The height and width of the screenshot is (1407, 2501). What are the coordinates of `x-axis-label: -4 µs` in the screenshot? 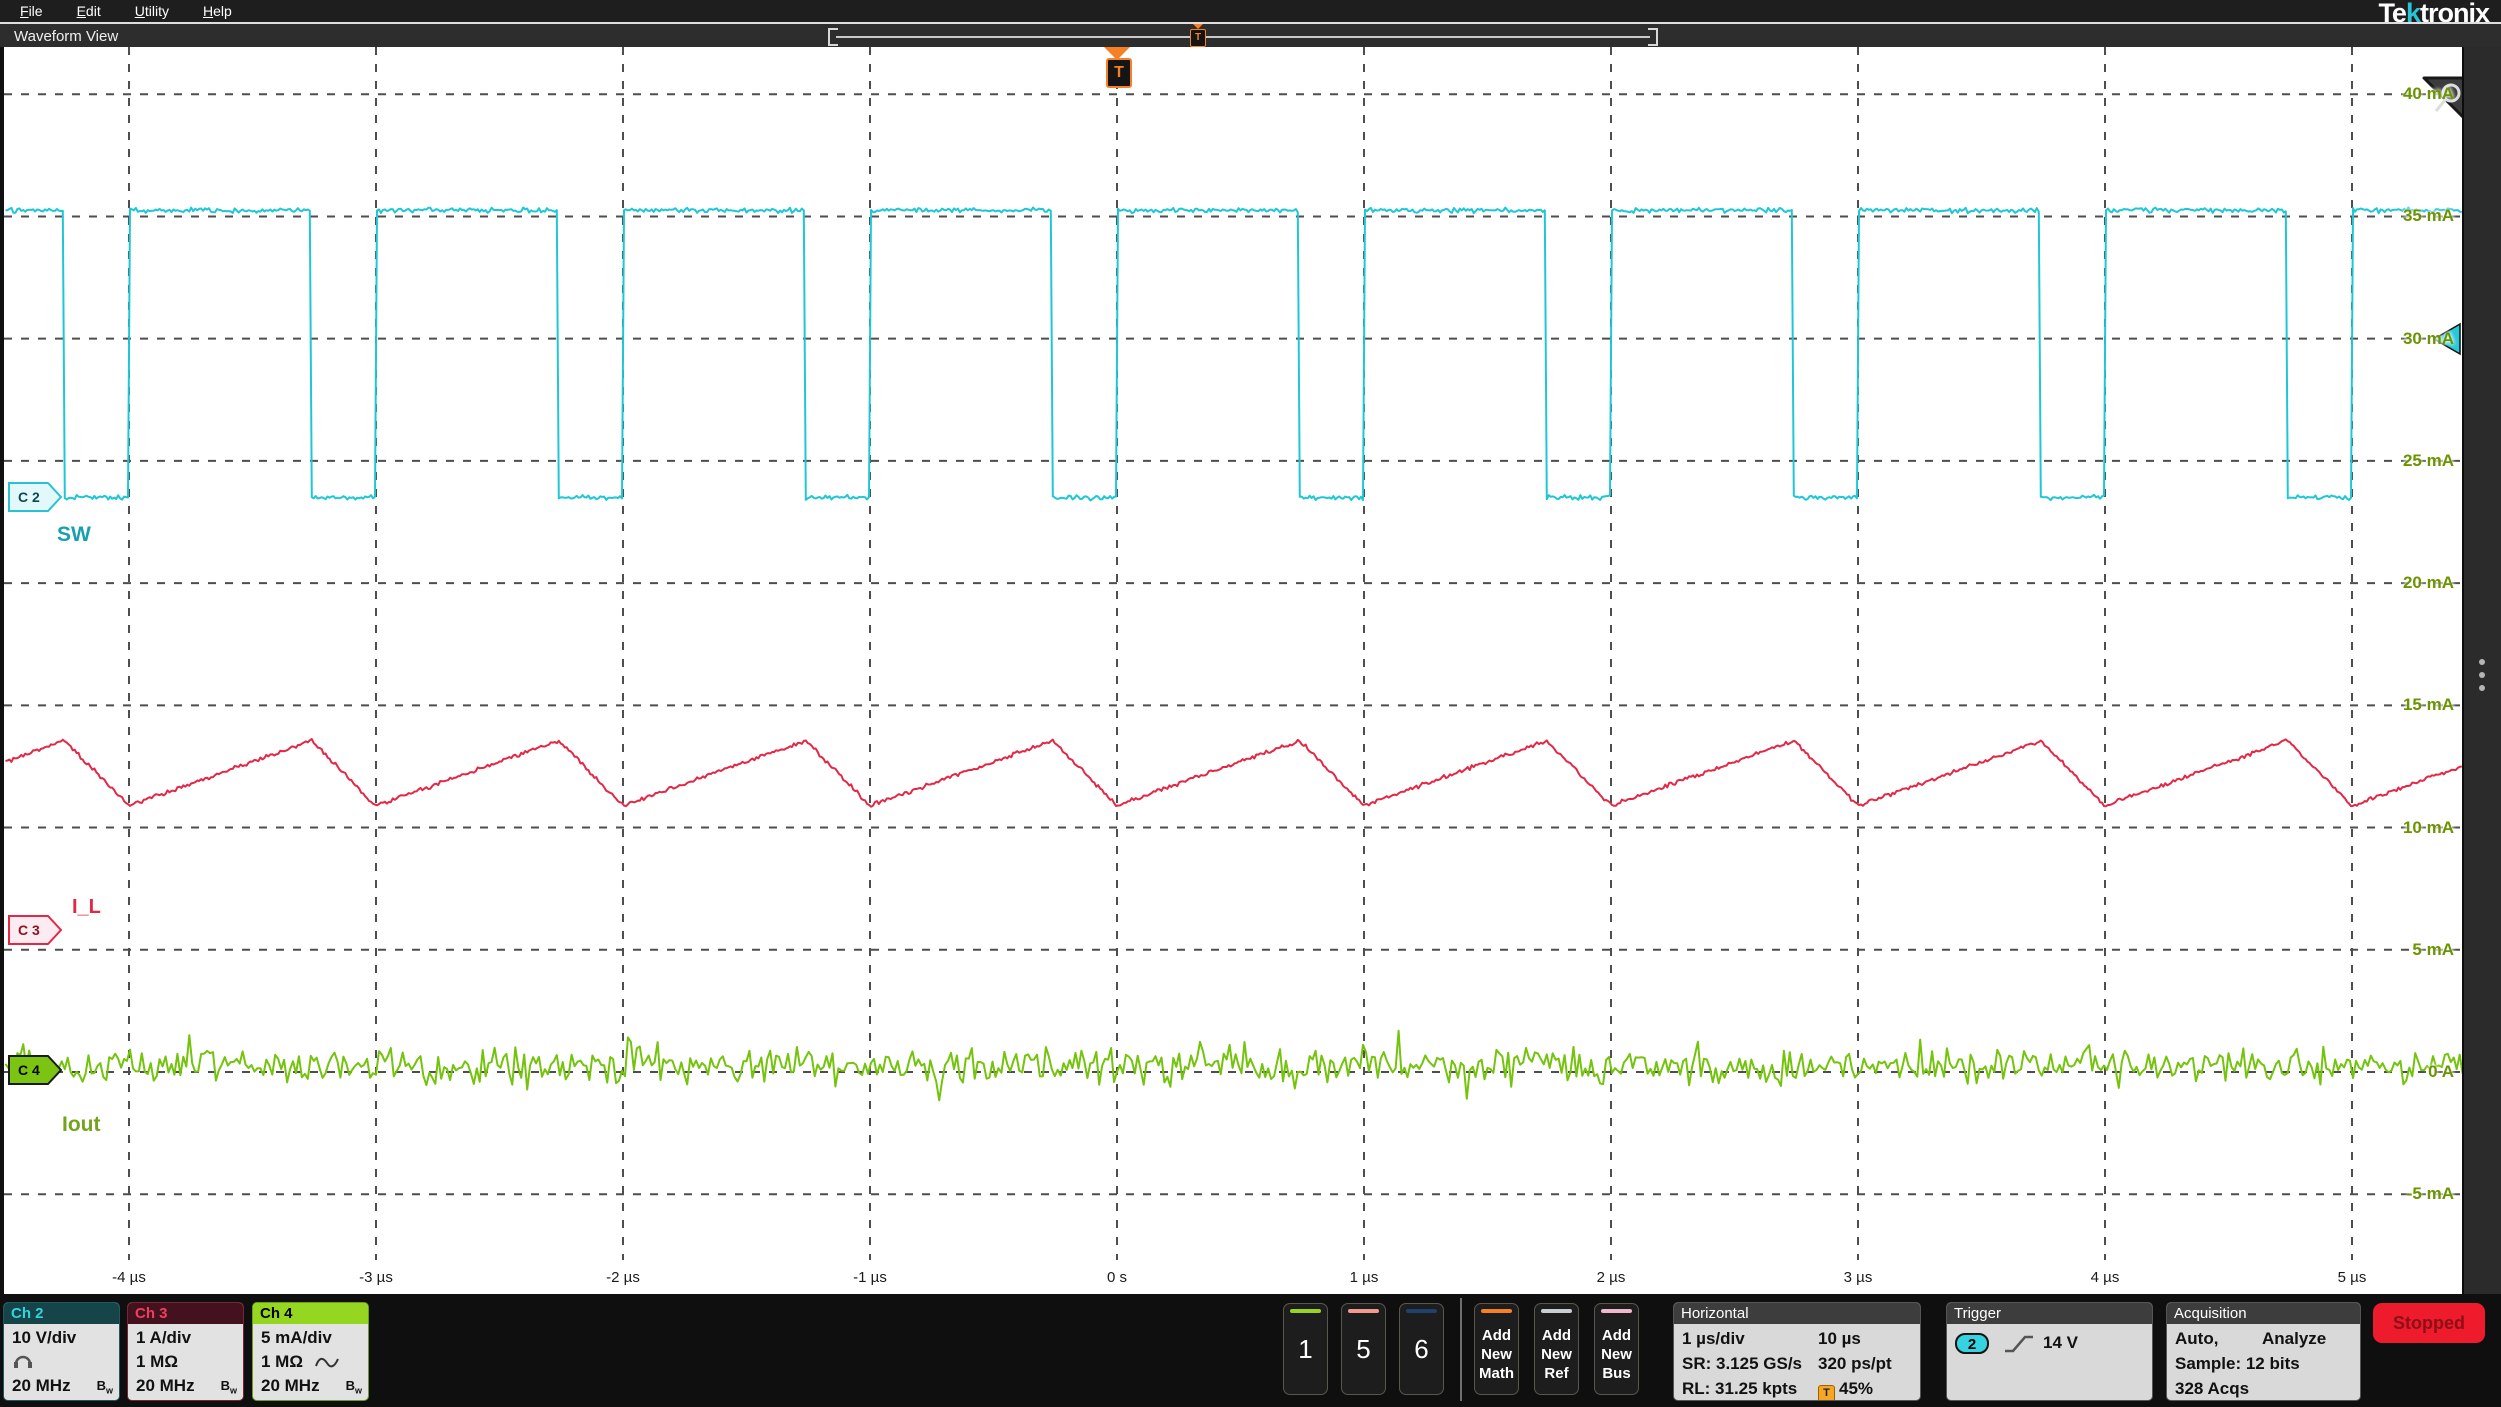 It's located at (129, 1277).